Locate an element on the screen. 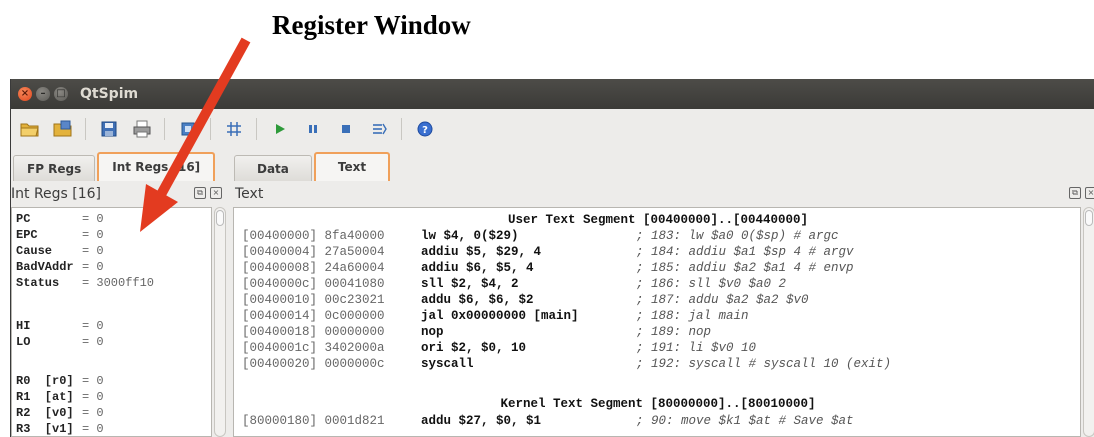 This screenshot has height=437, width=1094. register-row: PC = 0 is located at coordinates (60, 219).